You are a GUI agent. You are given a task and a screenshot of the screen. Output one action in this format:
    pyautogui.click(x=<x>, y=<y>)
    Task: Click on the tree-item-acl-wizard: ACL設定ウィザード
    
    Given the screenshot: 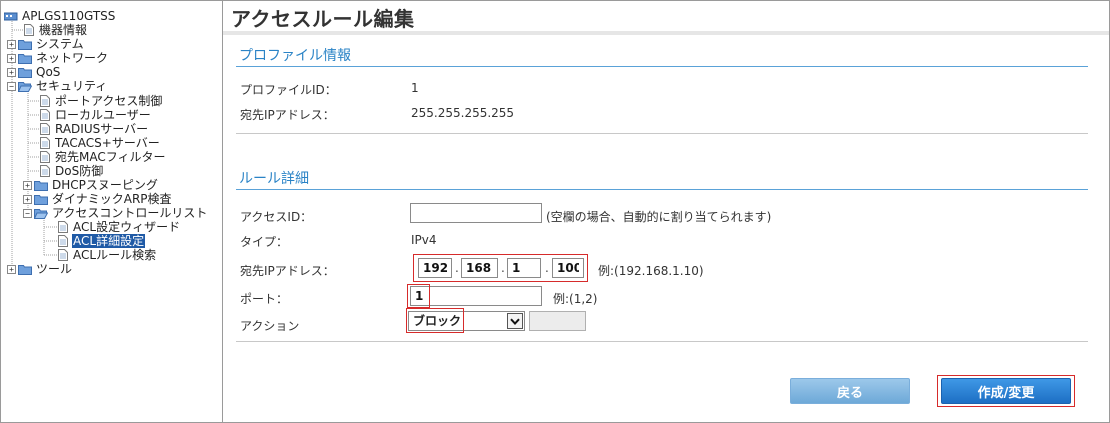 What is the action you would take?
    pyautogui.click(x=119, y=227)
    